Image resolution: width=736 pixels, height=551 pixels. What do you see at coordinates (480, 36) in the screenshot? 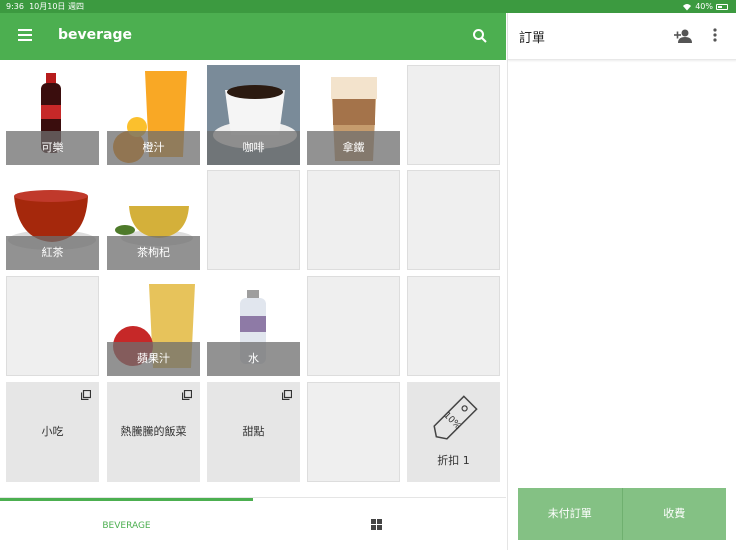
I see `search-icon` at bounding box center [480, 36].